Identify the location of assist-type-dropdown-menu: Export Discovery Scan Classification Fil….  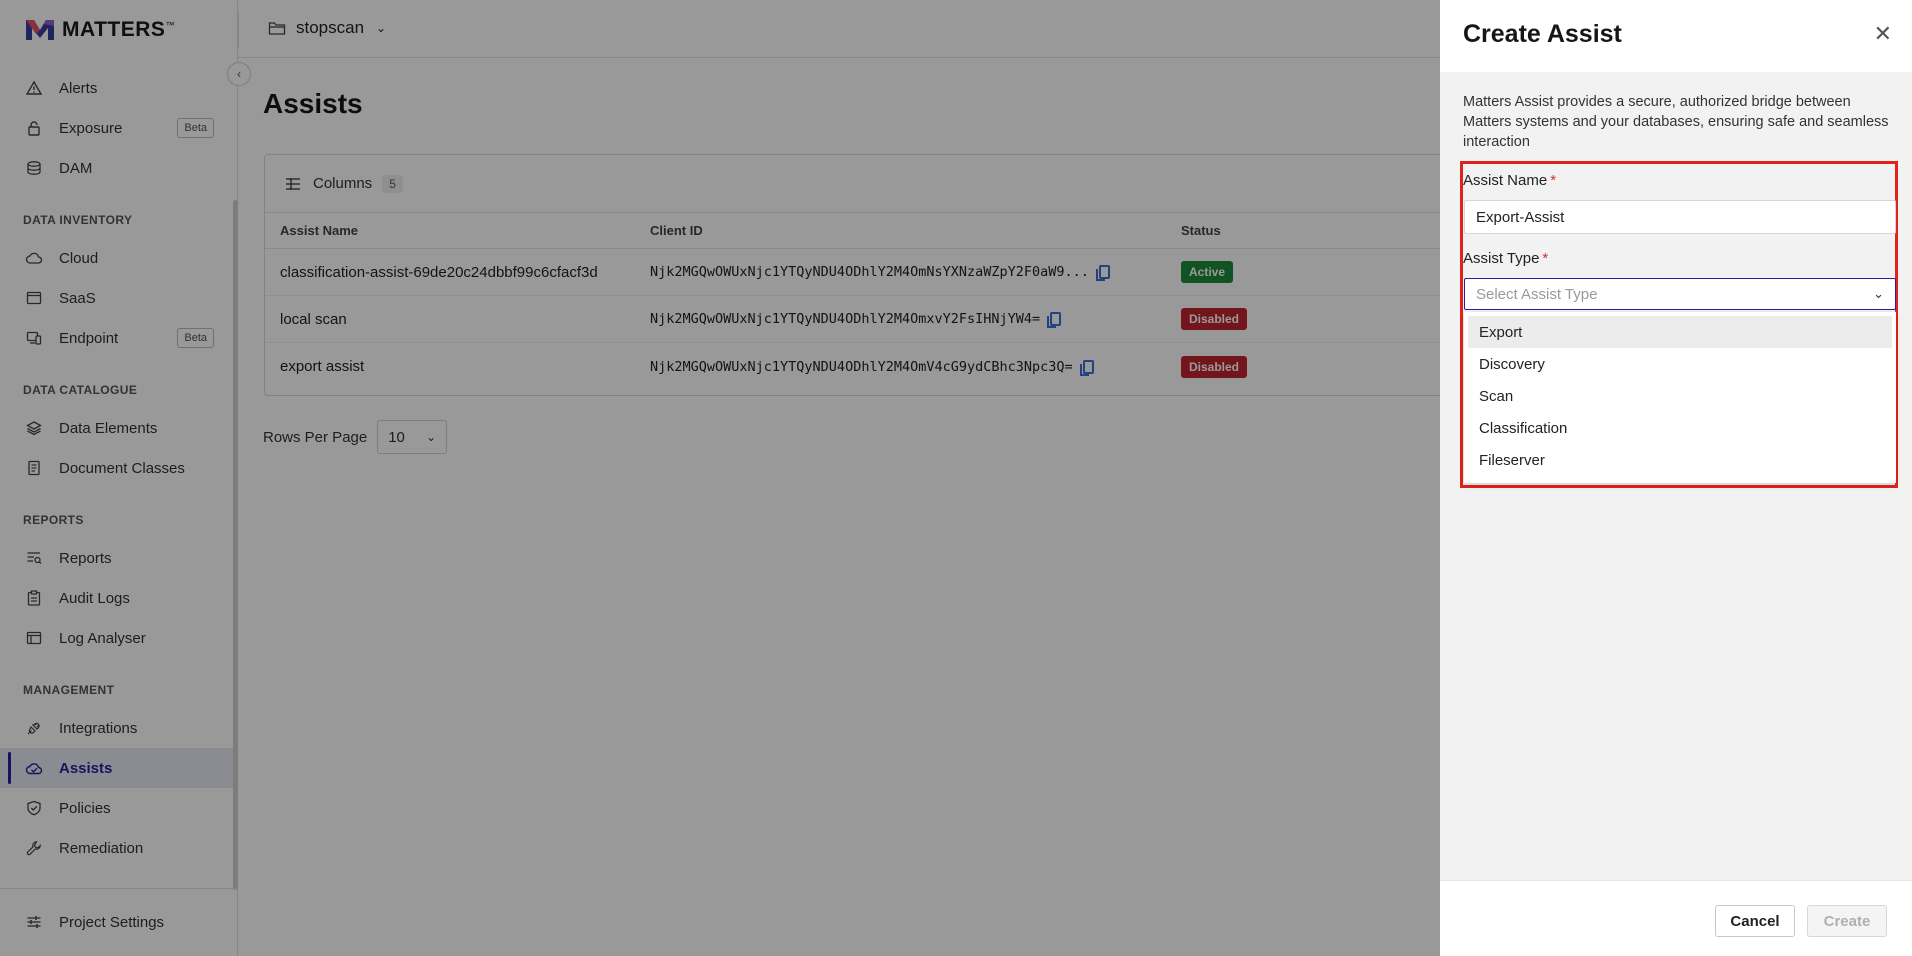
(1680, 397).